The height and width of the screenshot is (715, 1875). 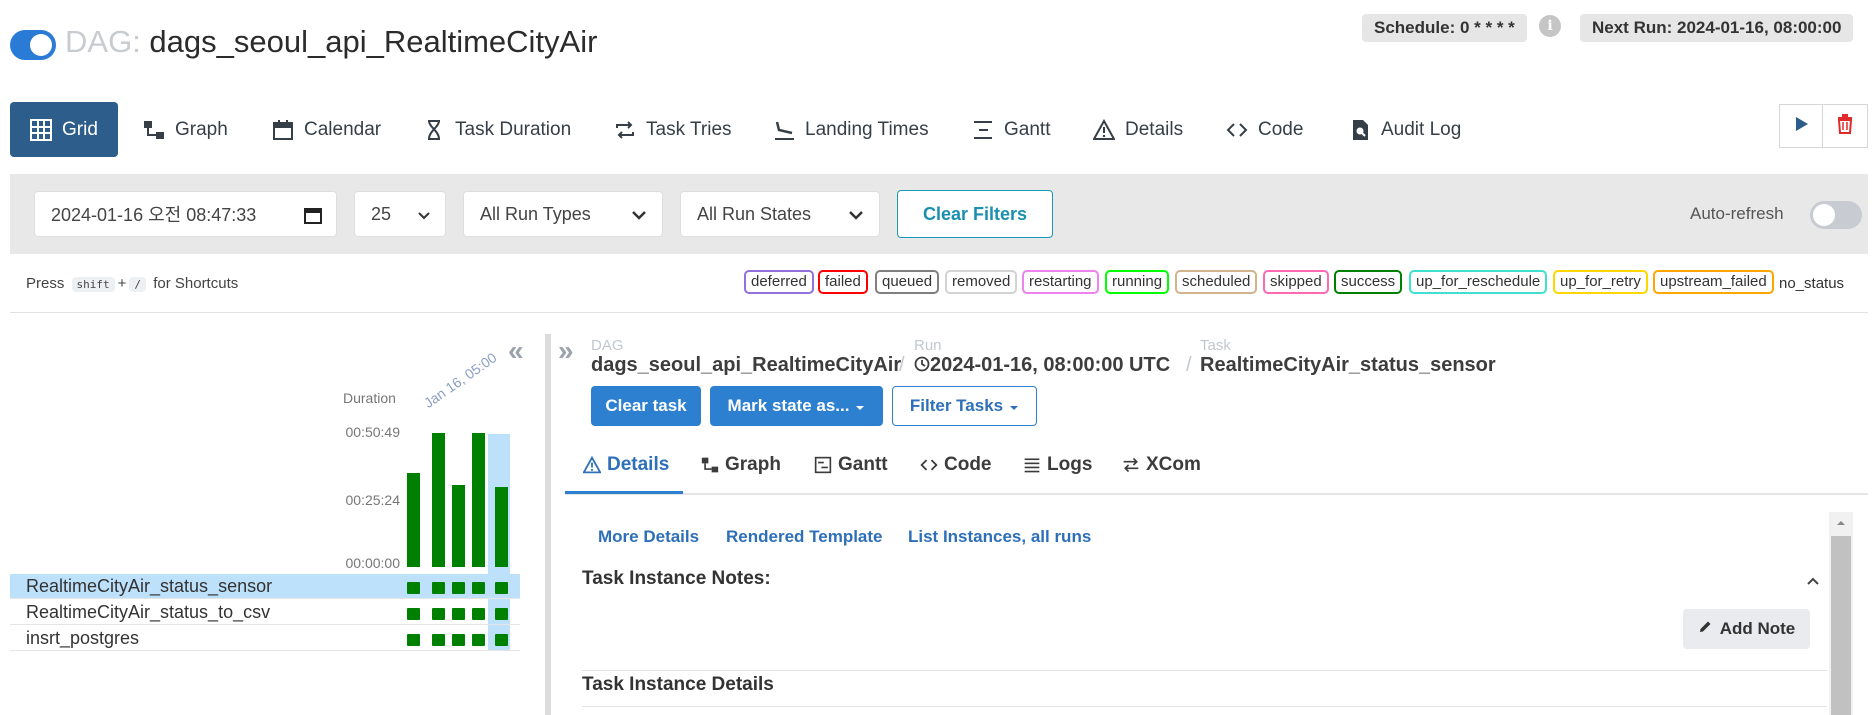 I want to click on legend-restarting: restarting, so click(x=1060, y=282).